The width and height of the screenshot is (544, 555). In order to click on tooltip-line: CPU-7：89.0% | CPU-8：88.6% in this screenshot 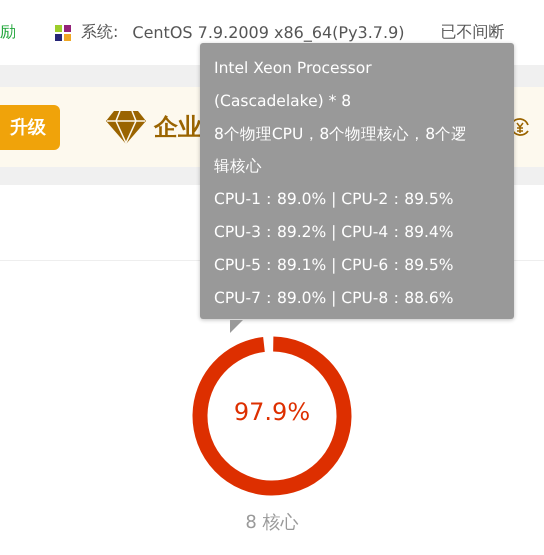, I will do `click(334, 298)`.